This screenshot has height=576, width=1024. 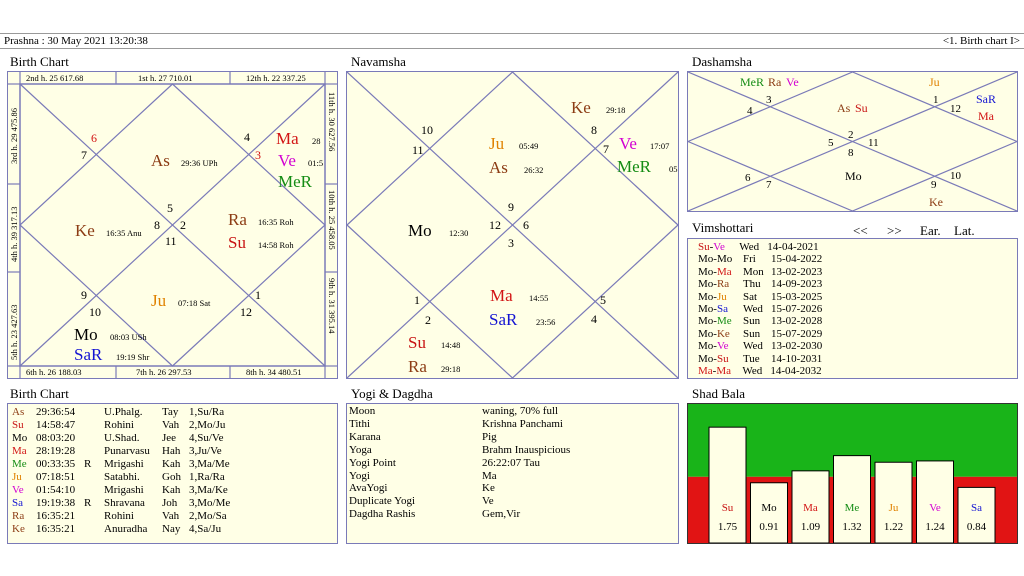 I want to click on shad-bala-value: 1.24, so click(x=935, y=527).